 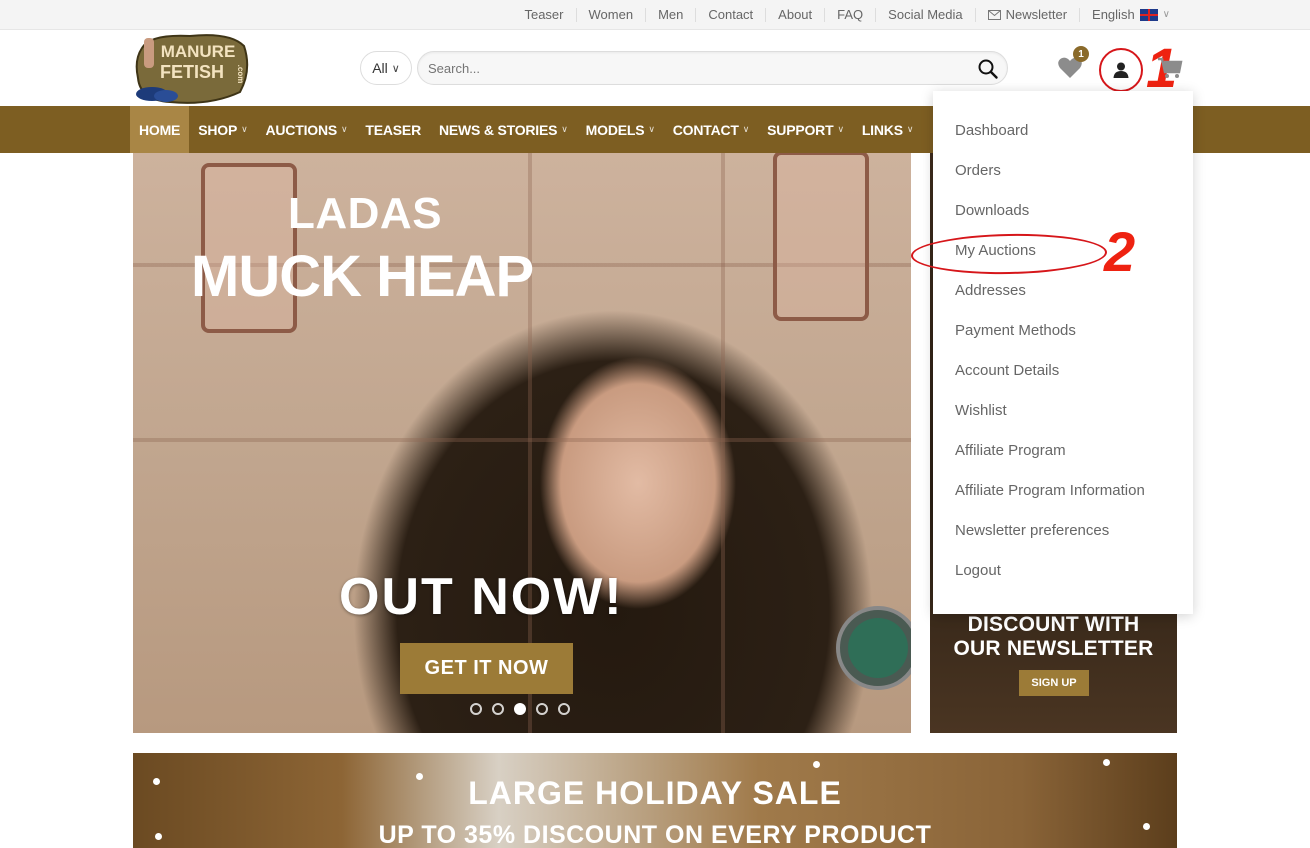 What do you see at coordinates (655, 793) in the screenshot?
I see `holiday-sale-title: LARGE HOLIDAY SALE` at bounding box center [655, 793].